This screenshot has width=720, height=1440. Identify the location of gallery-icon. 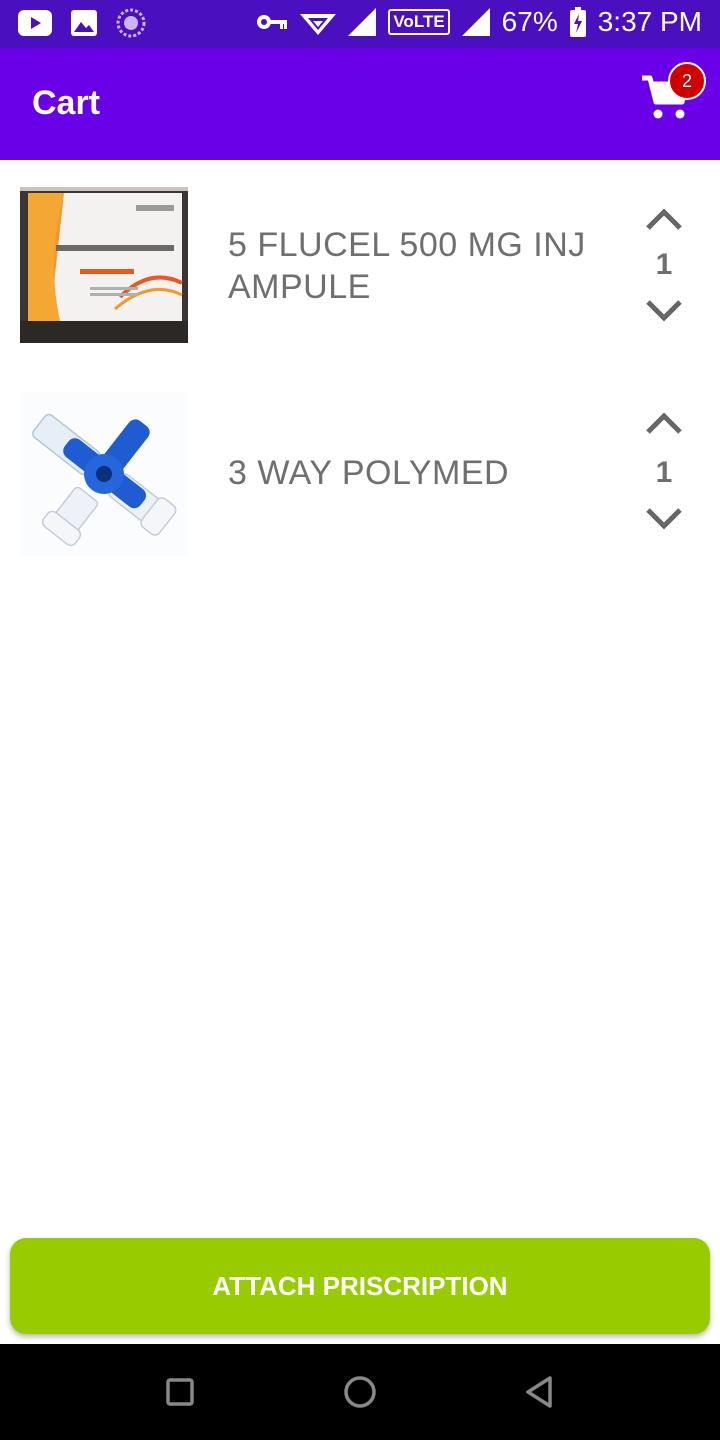
(84, 23).